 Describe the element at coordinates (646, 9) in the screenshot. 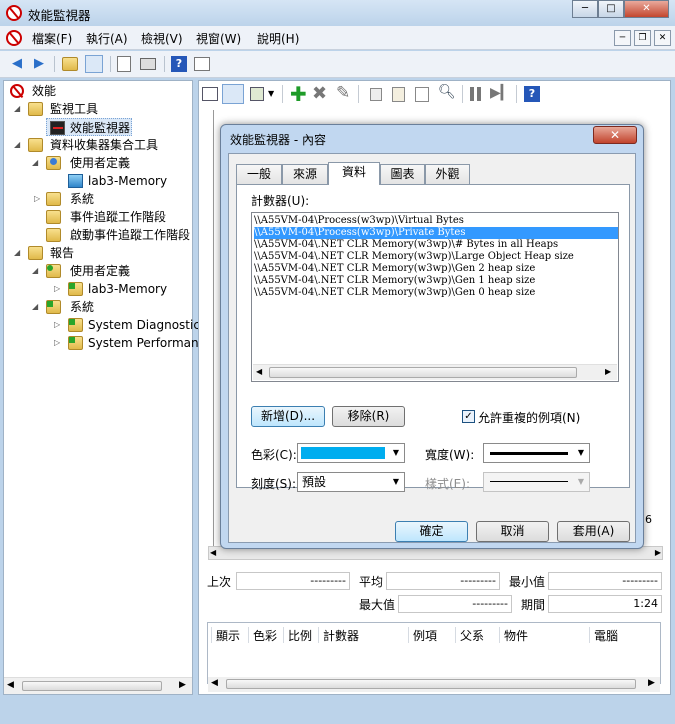

I see `close-button: ✕` at that location.